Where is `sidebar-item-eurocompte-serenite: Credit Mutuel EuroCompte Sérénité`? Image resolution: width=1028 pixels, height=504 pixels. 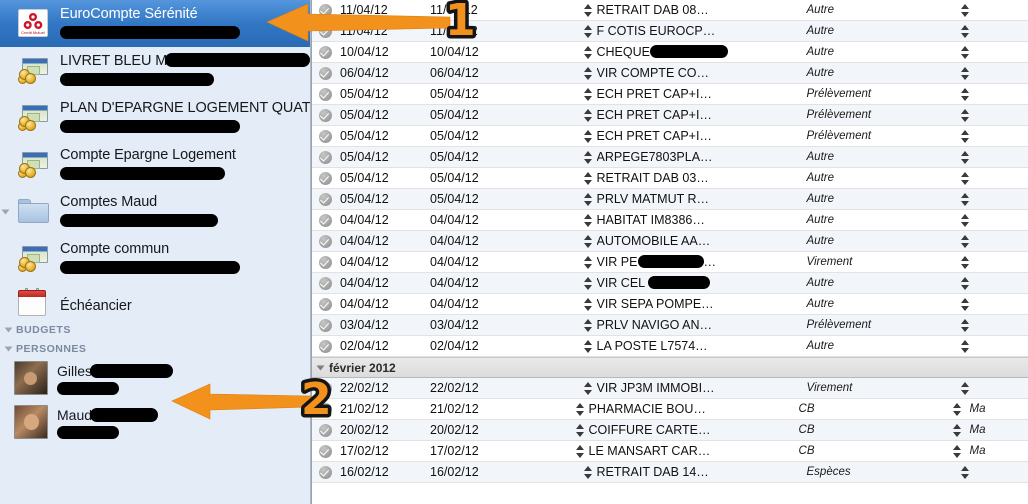 sidebar-item-eurocompte-serenite: Credit Mutuel EuroCompte Sérénité is located at coordinates (155, 23).